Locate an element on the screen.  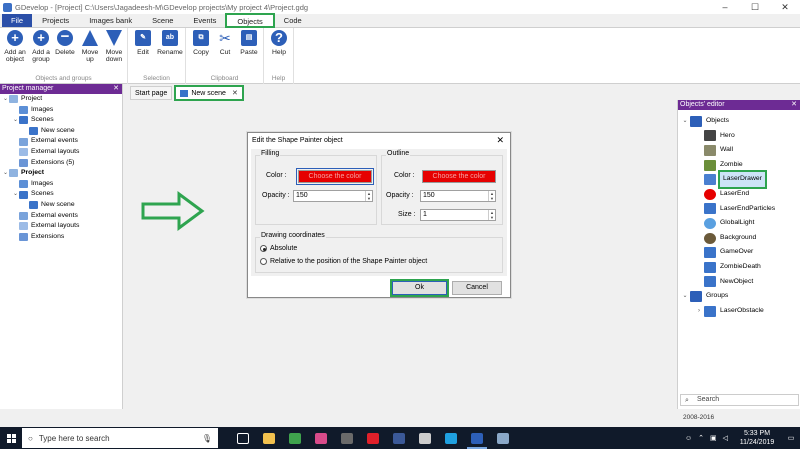
object-item: GameOver is located at coordinates (739, 252).